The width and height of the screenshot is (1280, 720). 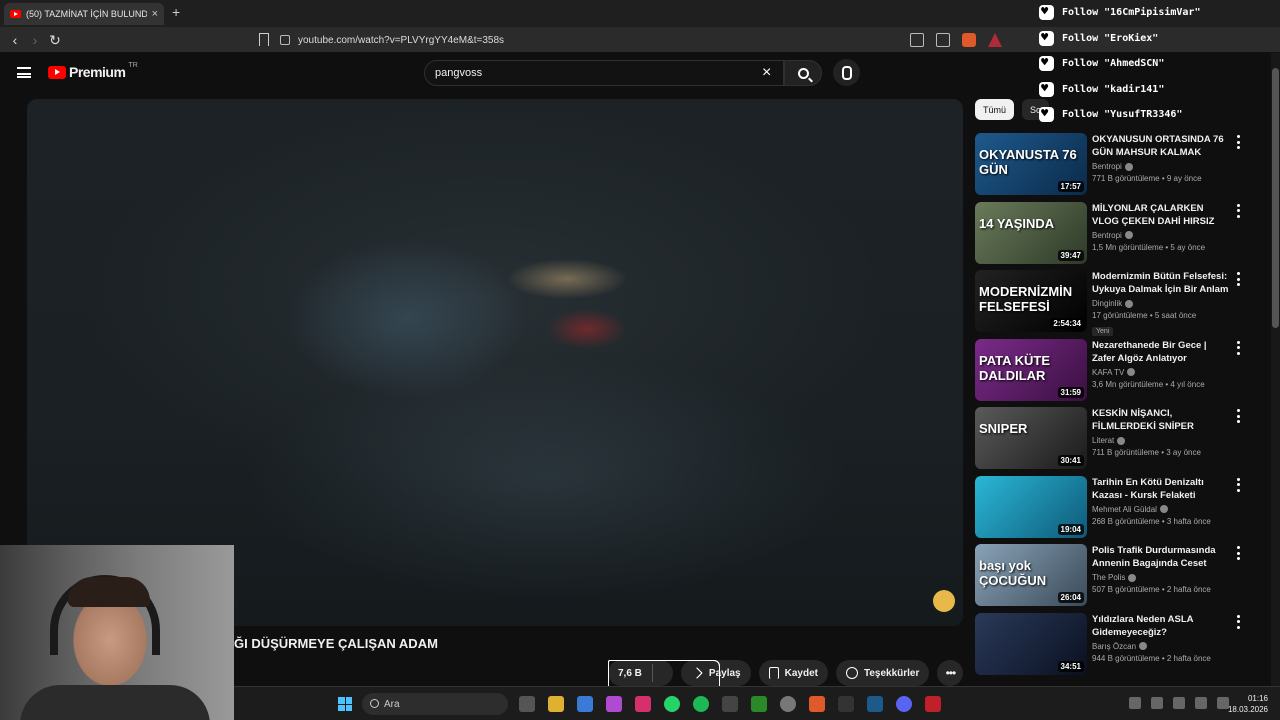 I want to click on channel-name: Dinginlik, so click(x=1107, y=303).